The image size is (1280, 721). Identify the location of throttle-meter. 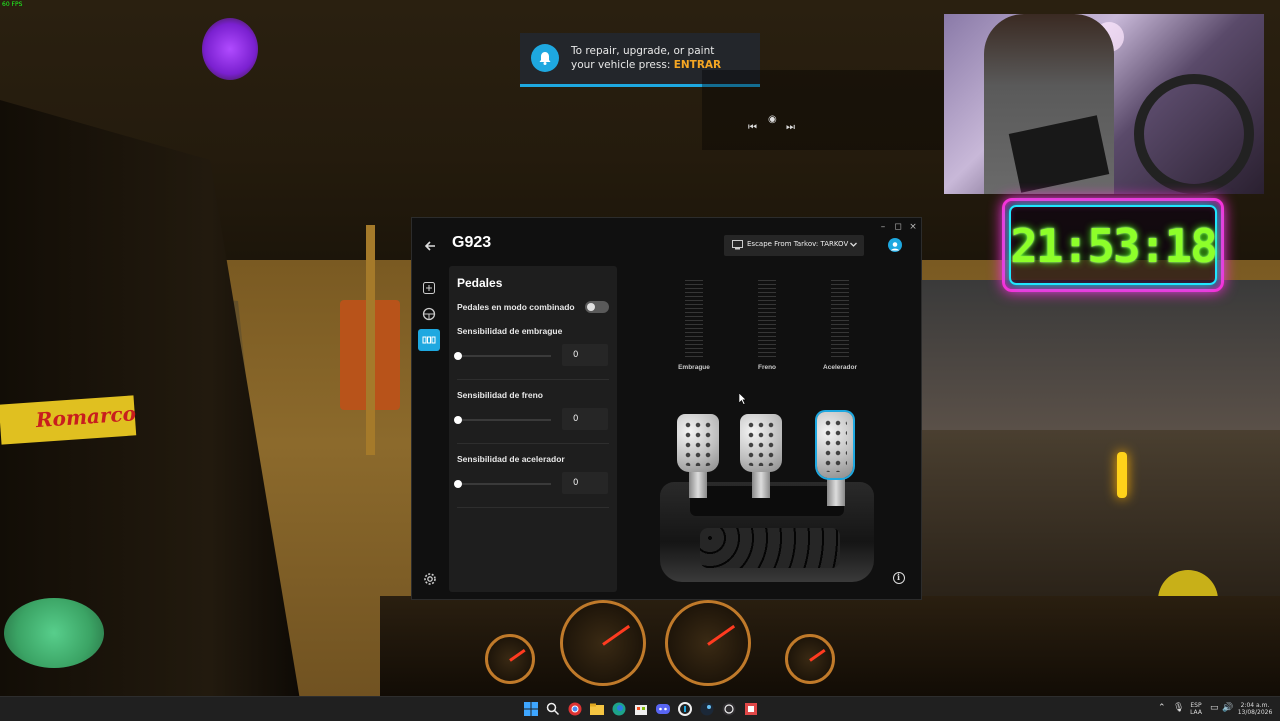
(840, 319).